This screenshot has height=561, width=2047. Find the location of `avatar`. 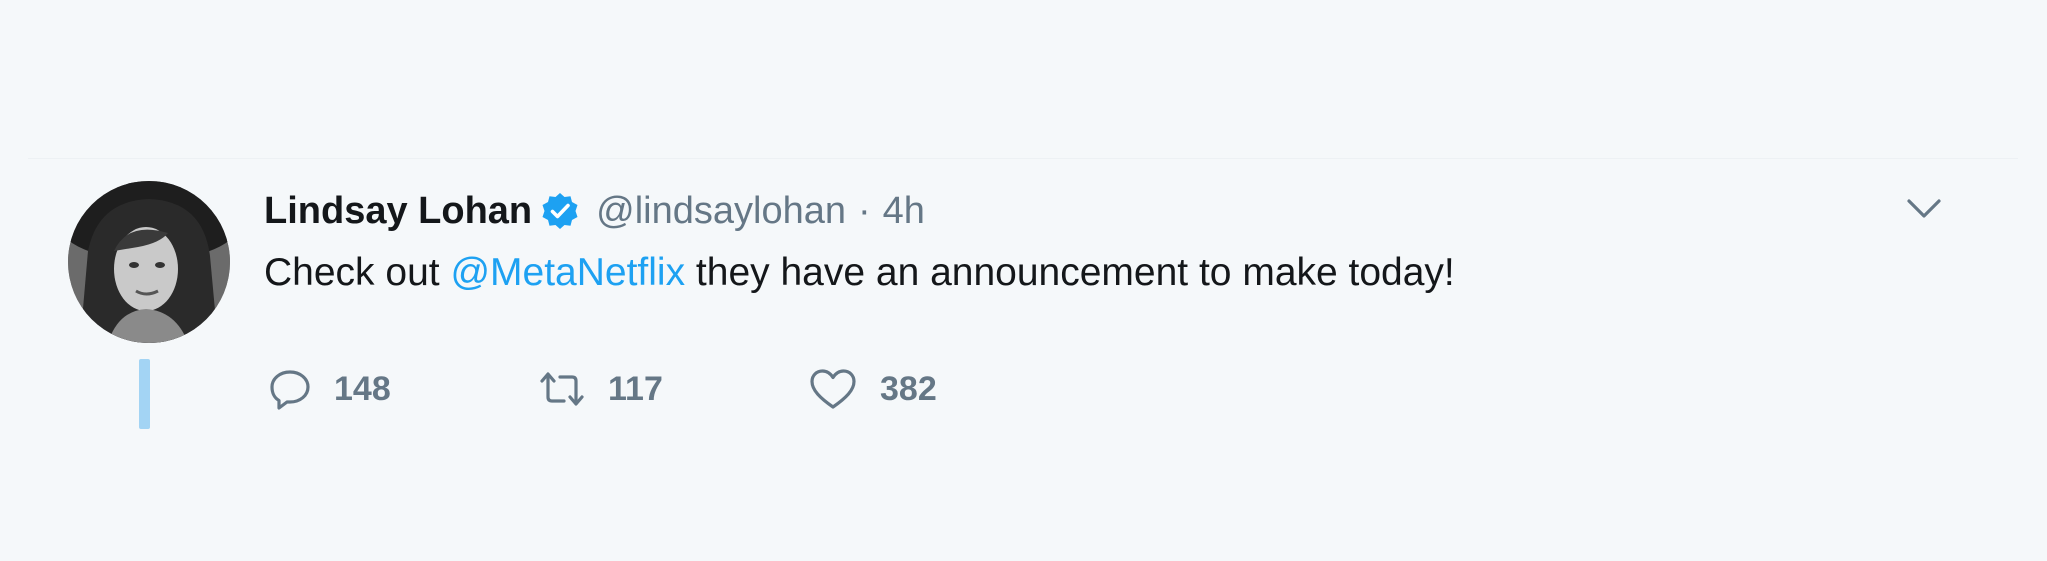

avatar is located at coordinates (149, 262).